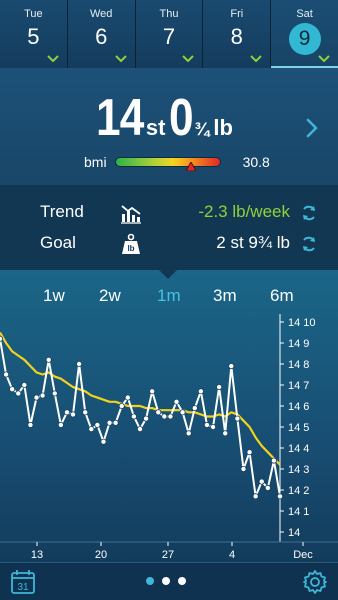 Image resolution: width=338 pixels, height=600 pixels. What do you see at coordinates (298, 407) in the screenshot?
I see `y-tick-label: 14 6` at bounding box center [298, 407].